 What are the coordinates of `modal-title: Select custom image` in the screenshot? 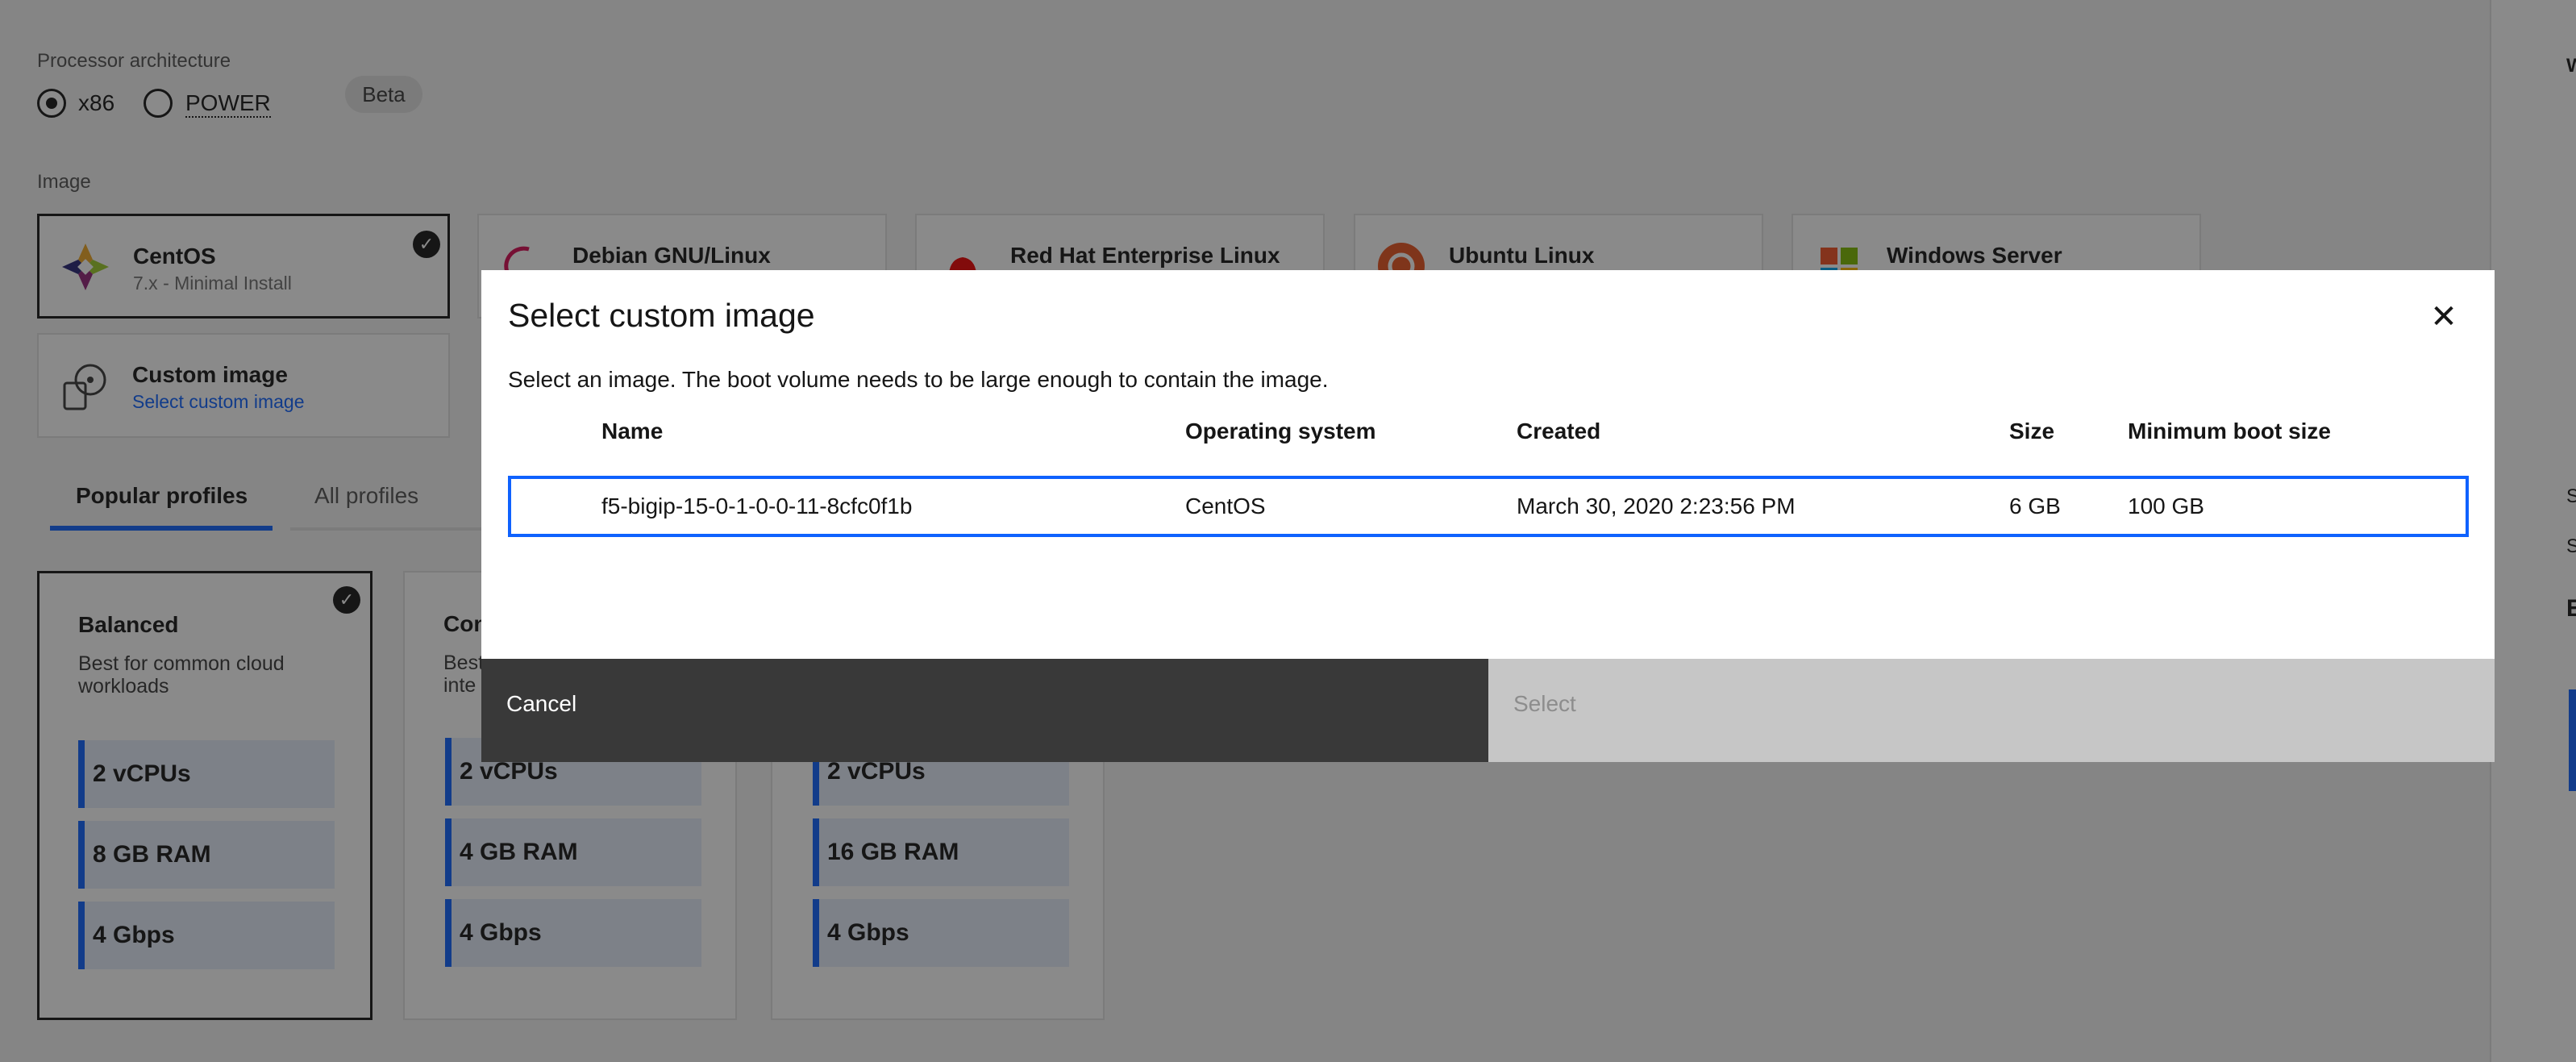 It's located at (661, 315).